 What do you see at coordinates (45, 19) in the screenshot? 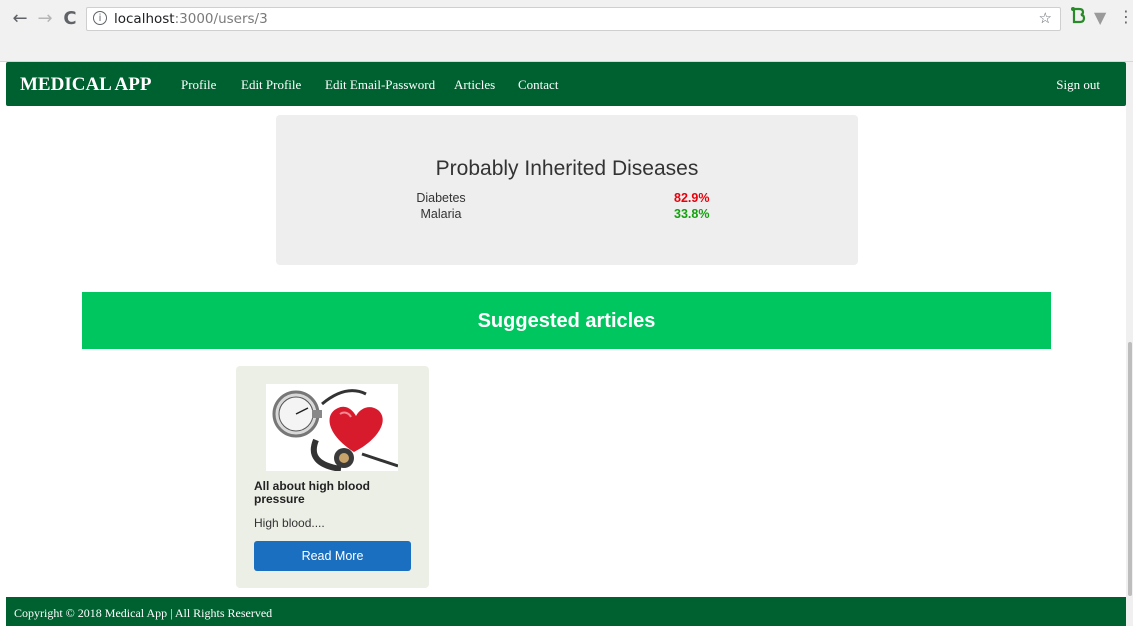
I see `forward-arrow-icon: →` at bounding box center [45, 19].